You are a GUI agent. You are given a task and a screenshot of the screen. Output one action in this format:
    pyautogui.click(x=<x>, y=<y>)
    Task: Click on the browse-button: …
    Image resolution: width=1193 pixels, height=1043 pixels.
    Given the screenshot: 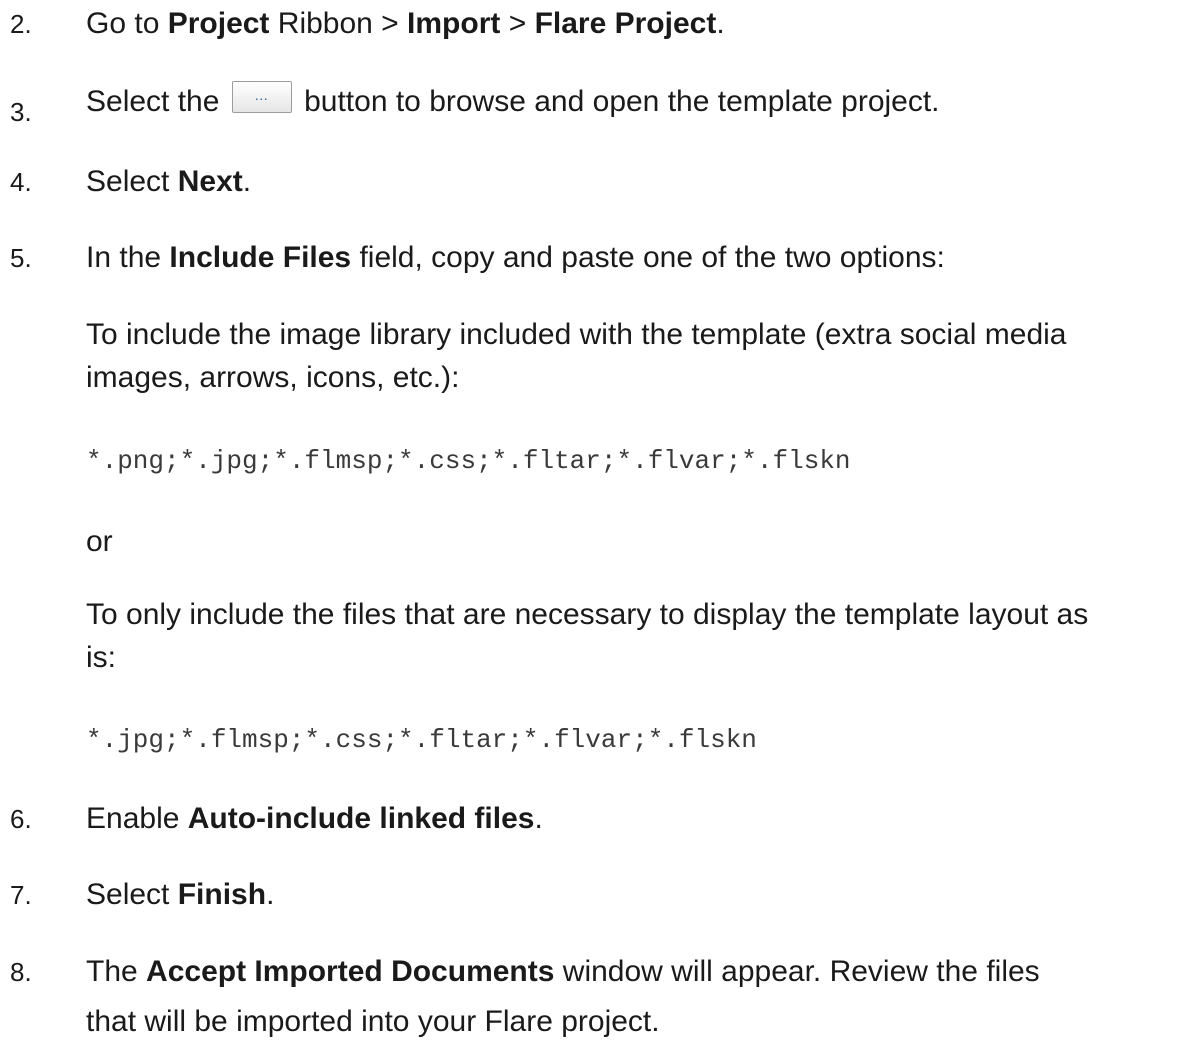 What is the action you would take?
    pyautogui.click(x=261, y=97)
    